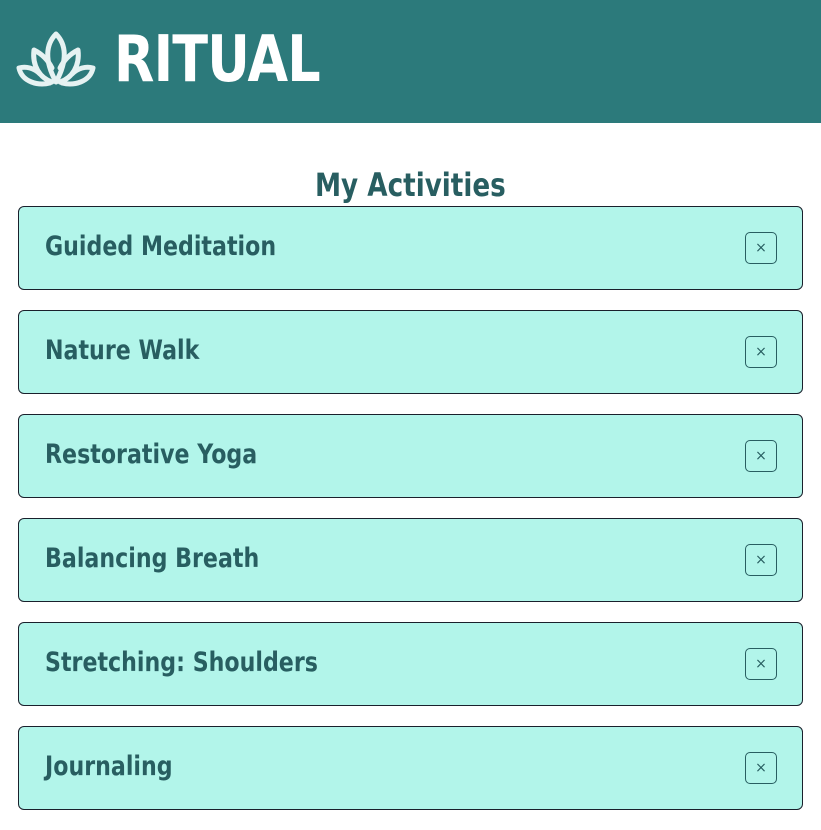 The width and height of the screenshot is (821, 830). What do you see at coordinates (109, 766) in the screenshot?
I see `activity-label: Journaling` at bounding box center [109, 766].